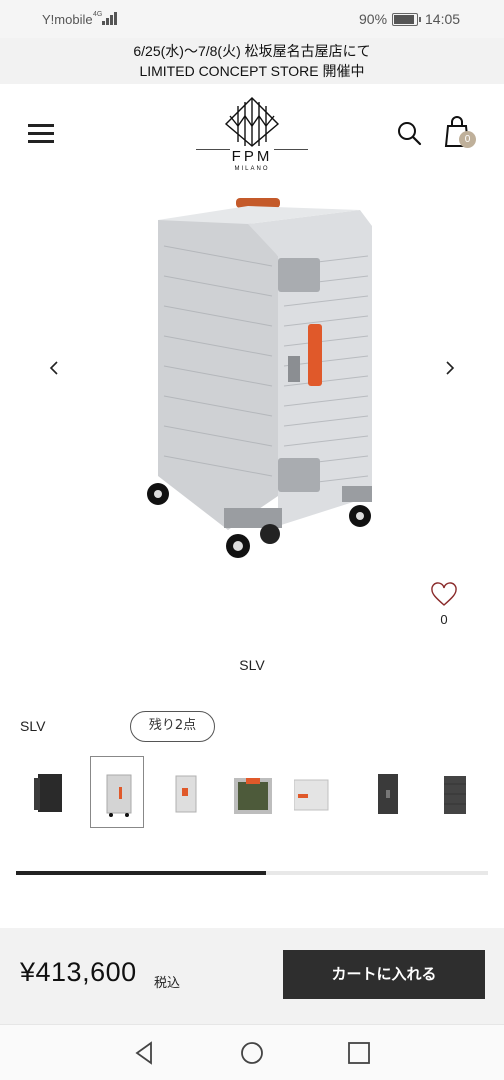  Describe the element at coordinates (49, 792) in the screenshot. I see `thumbnail-variant-black` at that location.